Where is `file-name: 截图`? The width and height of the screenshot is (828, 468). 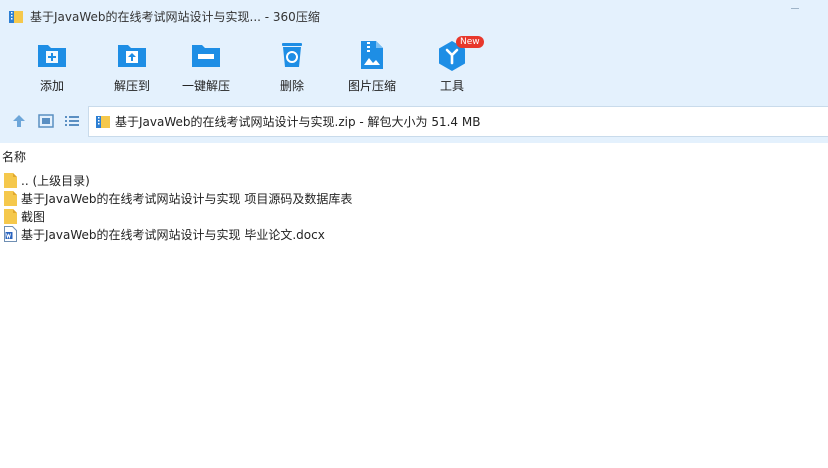
file-name: 截图 is located at coordinates (33, 216).